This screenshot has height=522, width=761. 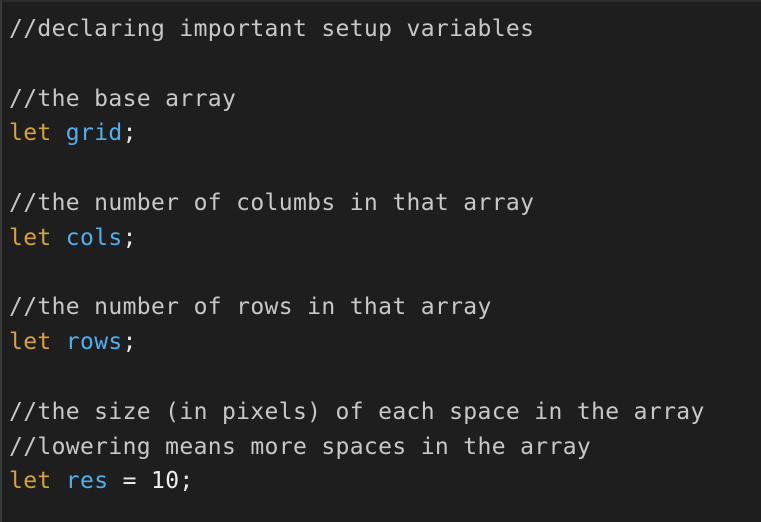 What do you see at coordinates (123, 98) in the screenshot?
I see `comment-base-array: //the base array` at bounding box center [123, 98].